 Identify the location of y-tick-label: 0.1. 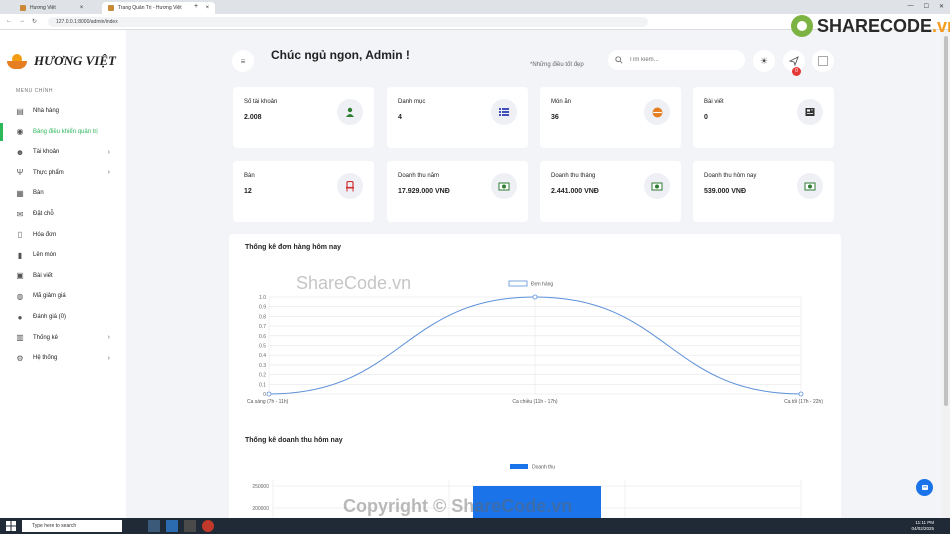
(262, 385).